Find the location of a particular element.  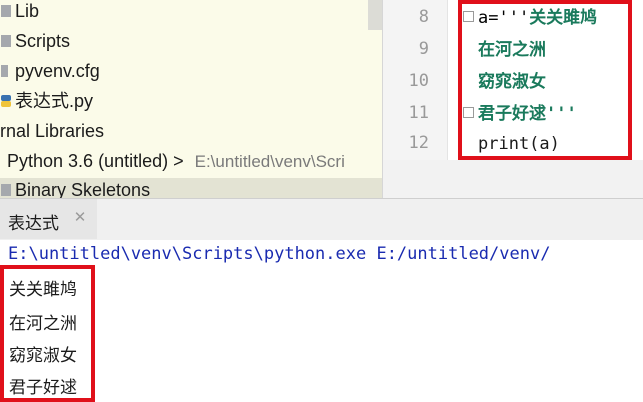

line-number: 8 is located at coordinates (423, 17).